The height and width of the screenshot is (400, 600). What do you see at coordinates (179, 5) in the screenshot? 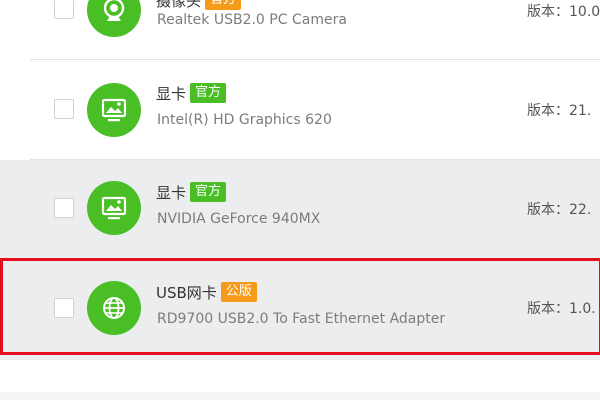
I see `driver-name: 摄像头` at bounding box center [179, 5].